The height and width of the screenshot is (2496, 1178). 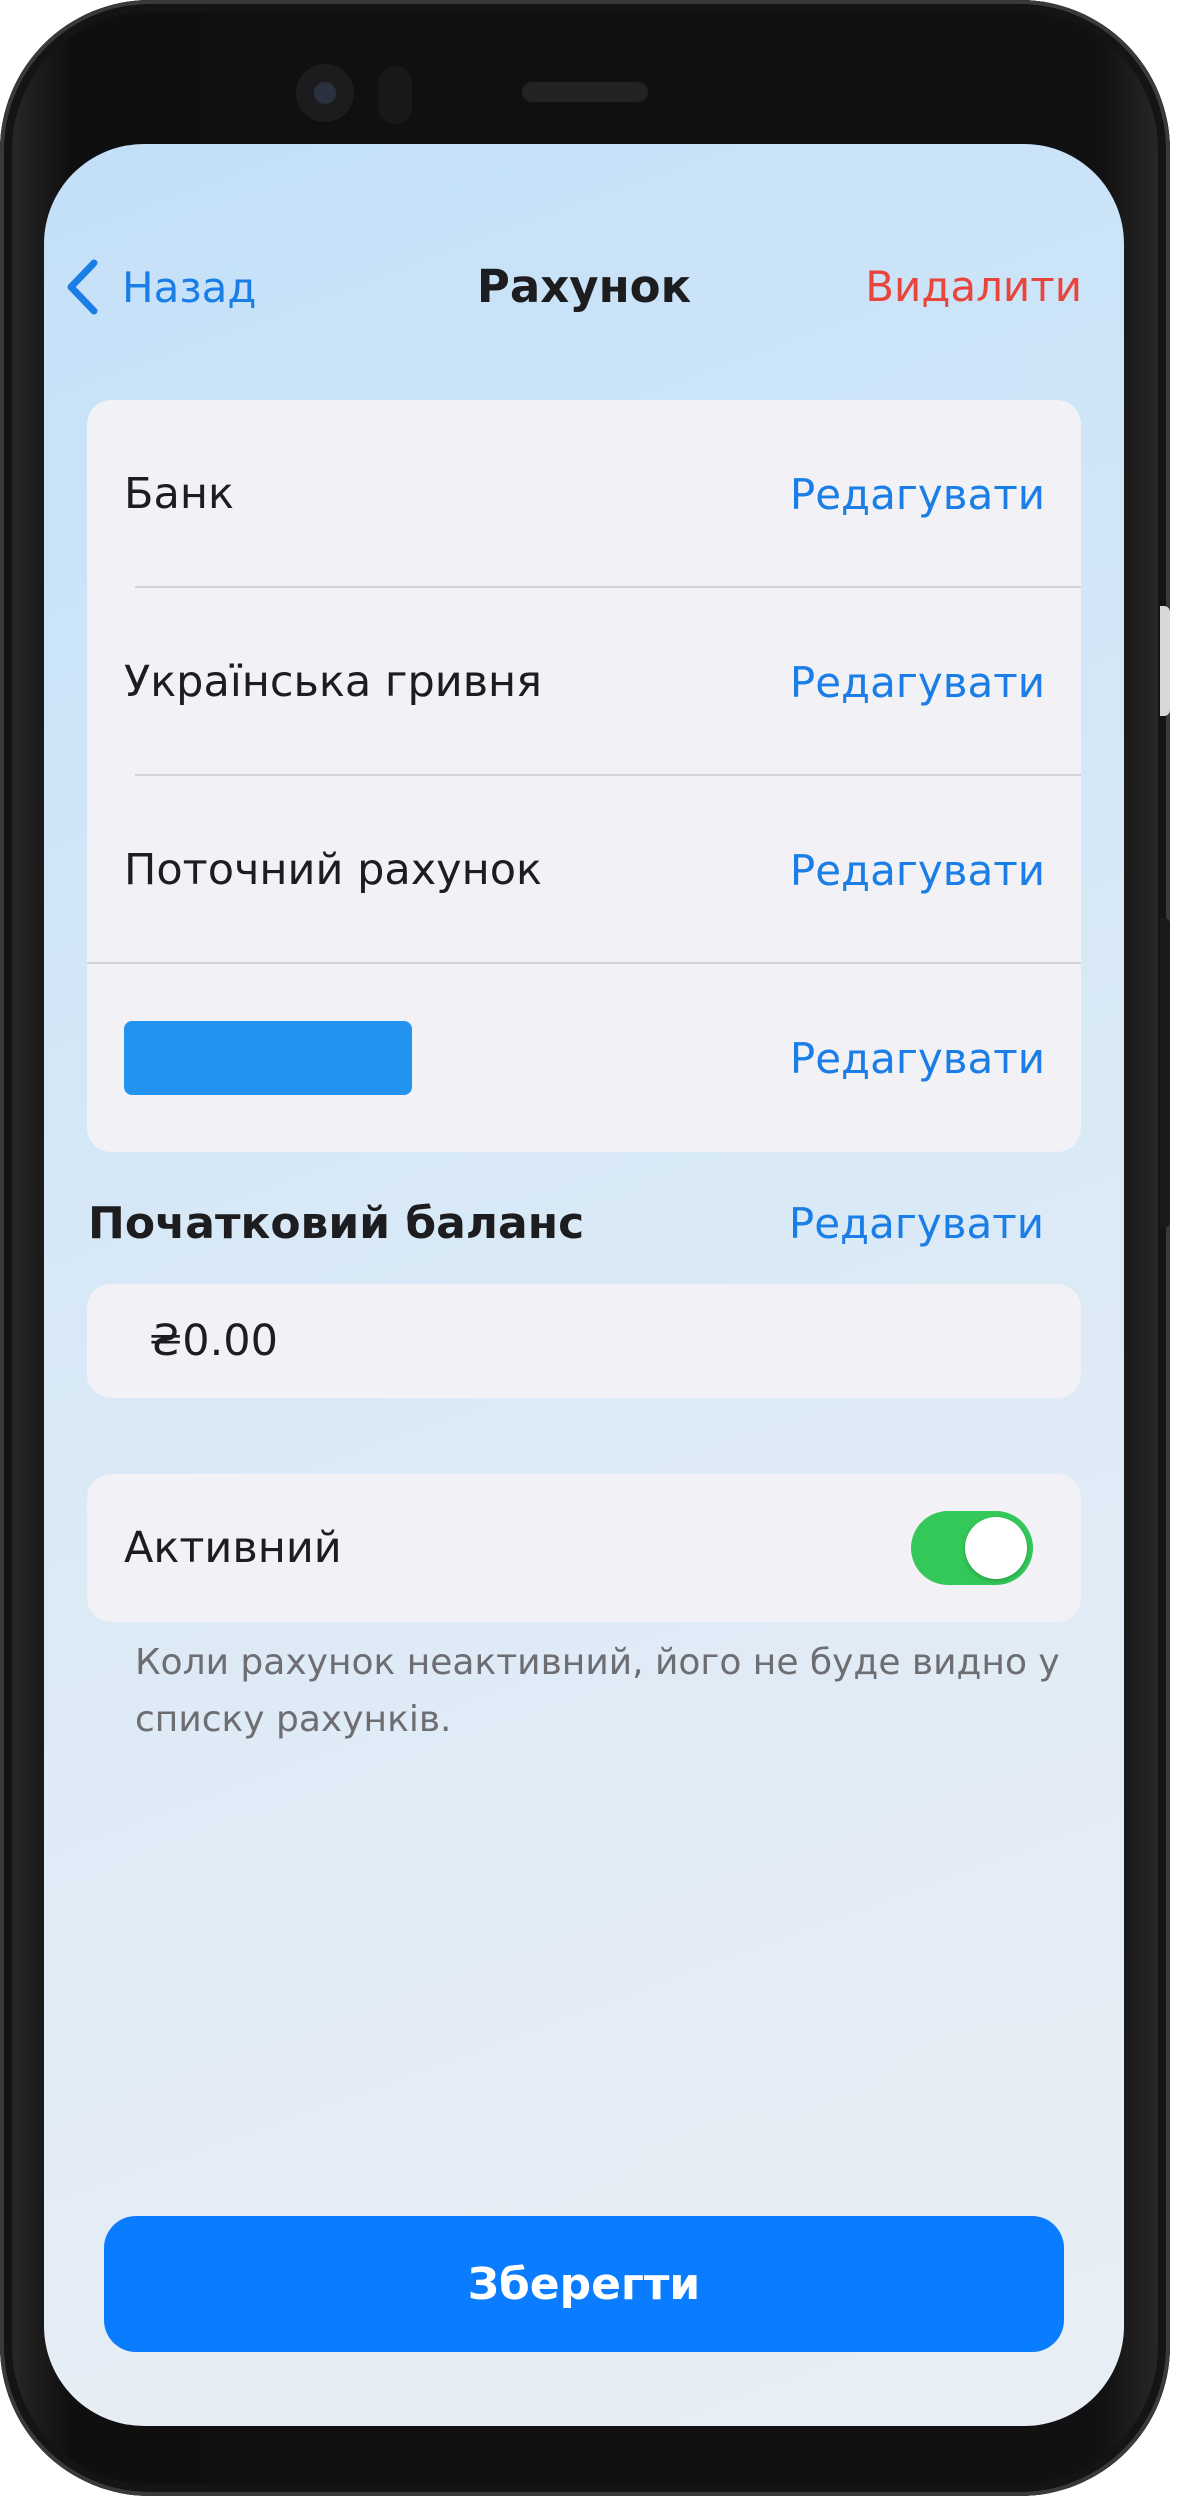 I want to click on toggle-knob, so click(x=996, y=1548).